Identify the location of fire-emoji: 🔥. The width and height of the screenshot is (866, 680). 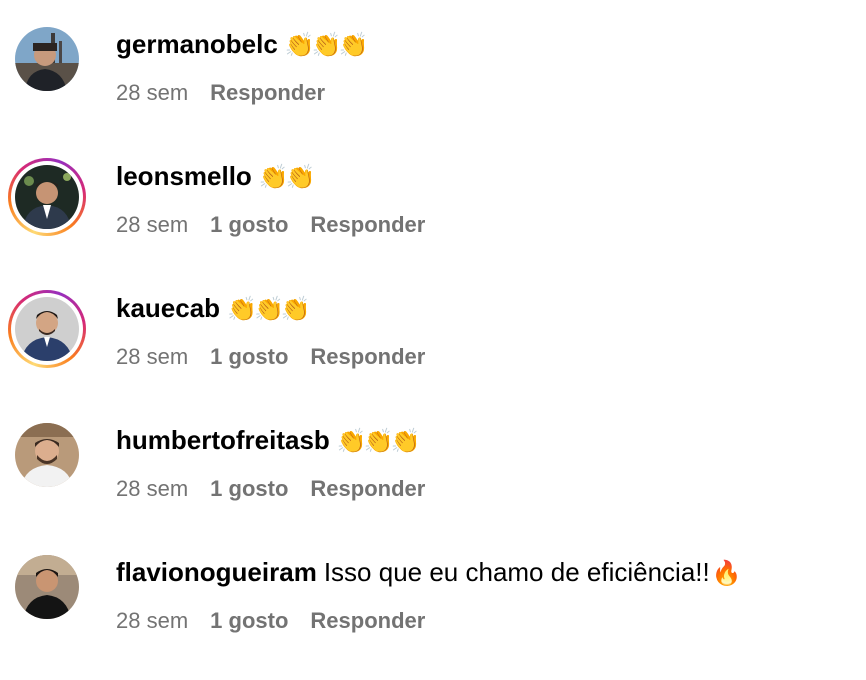
(726, 573).